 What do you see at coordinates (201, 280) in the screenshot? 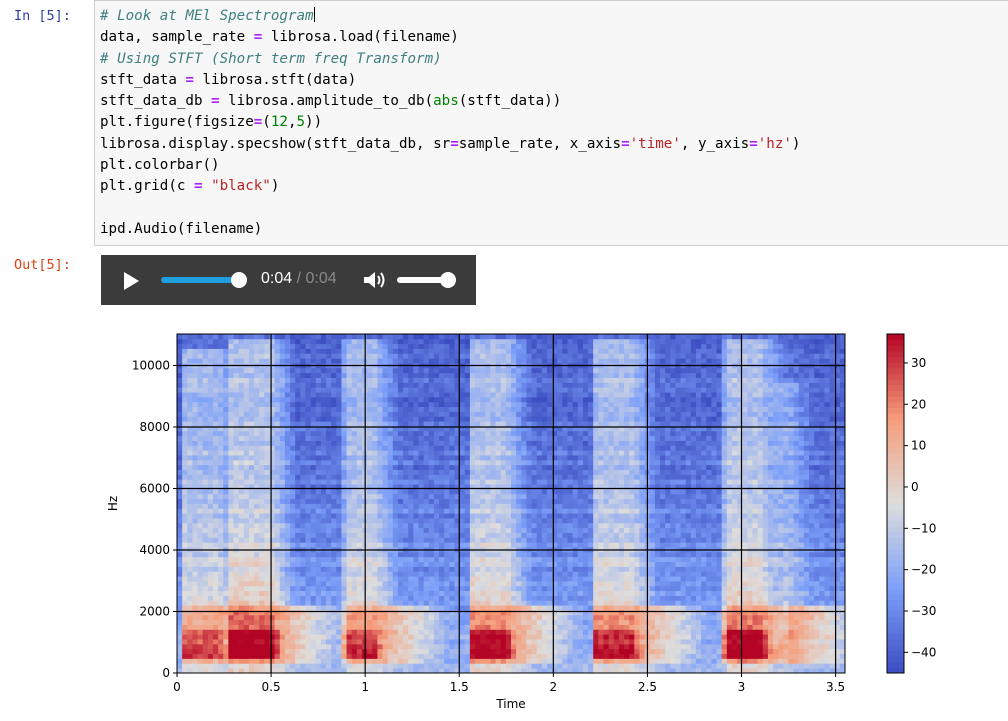
I see `seek-bar` at bounding box center [201, 280].